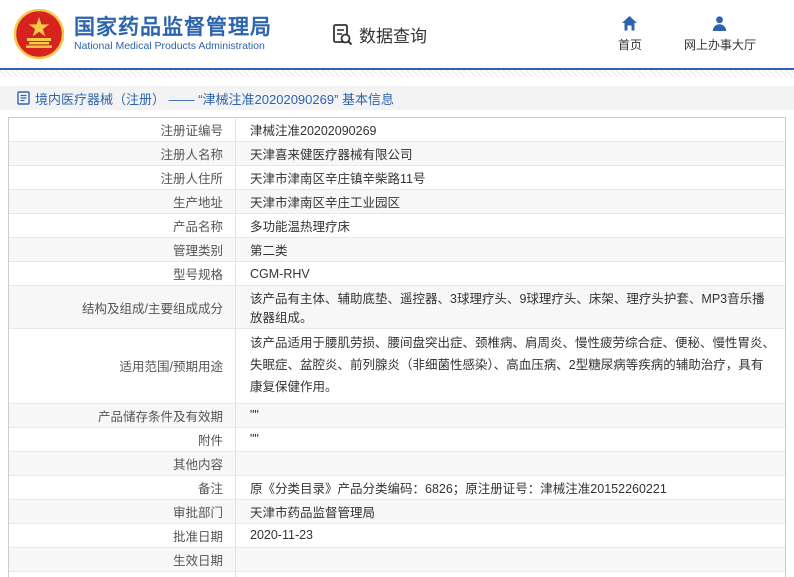 This screenshot has height=577, width=794. I want to click on title-bar: 境内医疗器械（注册） —— “津械注准20202090269” 基本信息, so click(397, 98).